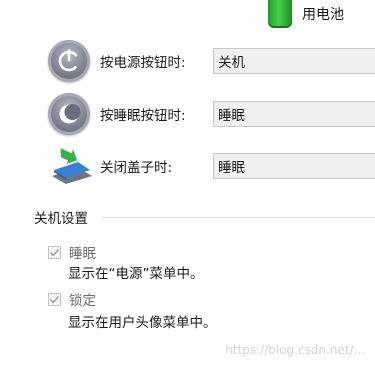 The image size is (375, 367). Describe the element at coordinates (211, 166) in the screenshot. I see `close-lid-row: 关闭盖子时: 睡眠` at that location.